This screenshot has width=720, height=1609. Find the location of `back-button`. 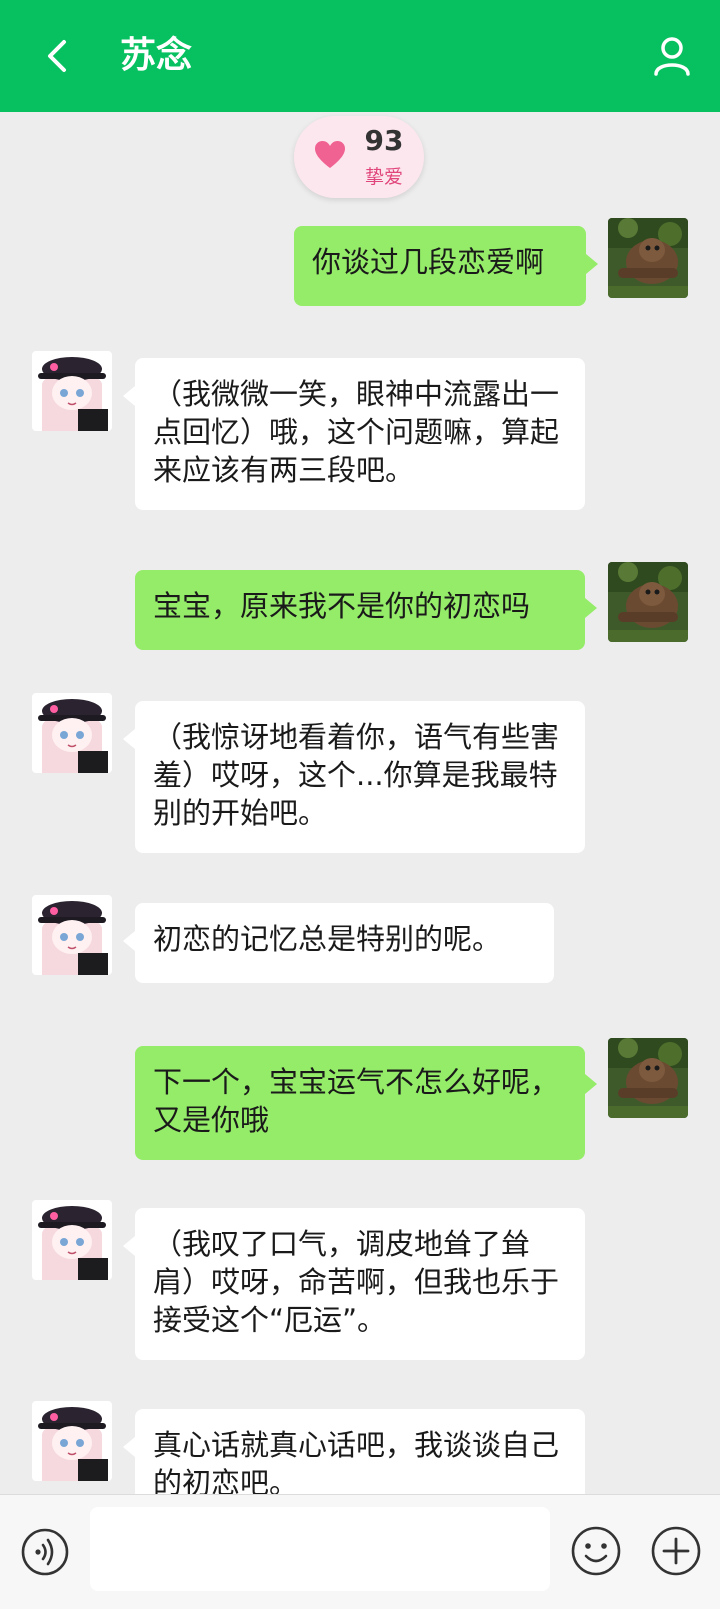

back-button is located at coordinates (58, 56).